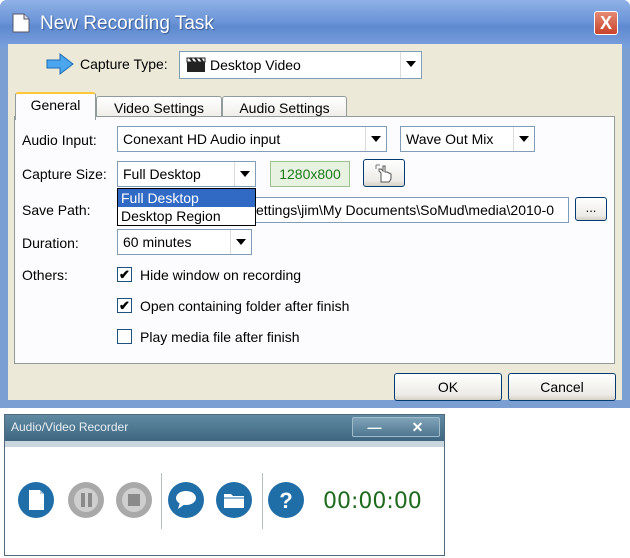 The width and height of the screenshot is (630, 558). I want to click on tab-general: General, so click(55, 106).